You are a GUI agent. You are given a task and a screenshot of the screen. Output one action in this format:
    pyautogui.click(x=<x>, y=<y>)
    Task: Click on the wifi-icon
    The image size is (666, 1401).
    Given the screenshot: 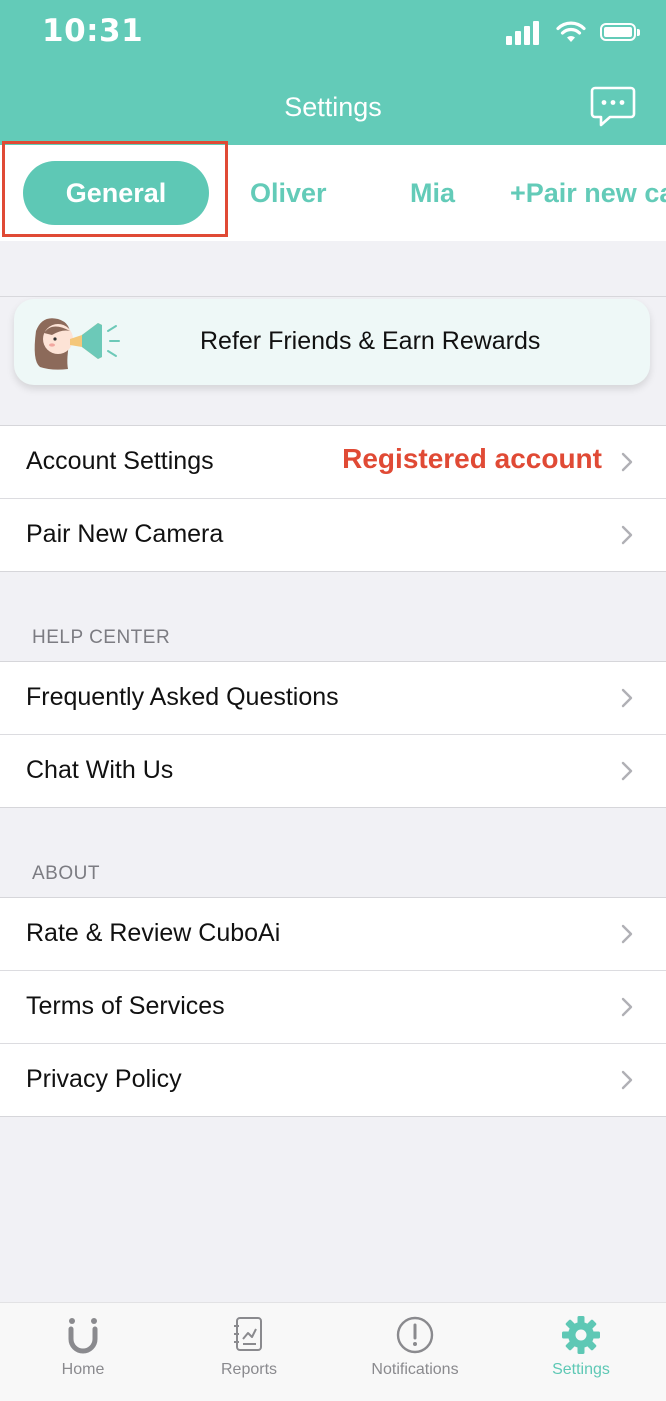 What is the action you would take?
    pyautogui.click(x=571, y=31)
    